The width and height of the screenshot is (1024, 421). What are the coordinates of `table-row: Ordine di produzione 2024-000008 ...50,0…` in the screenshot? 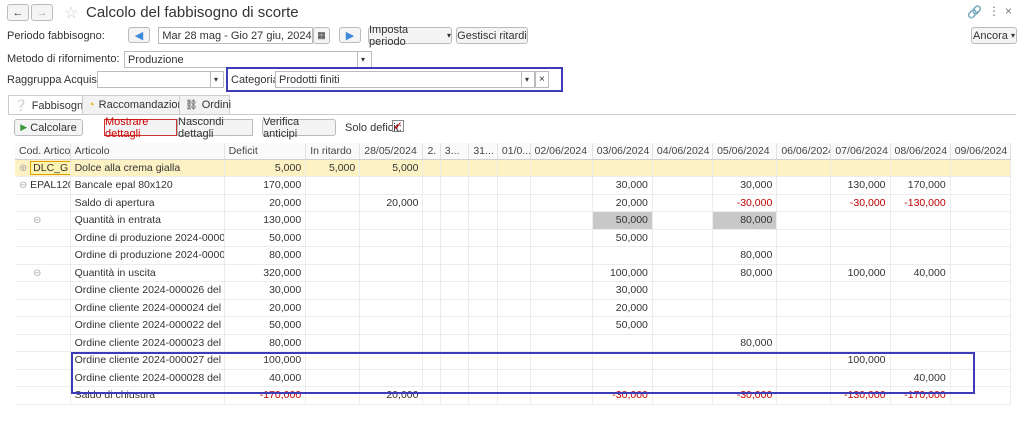 It's located at (513, 238).